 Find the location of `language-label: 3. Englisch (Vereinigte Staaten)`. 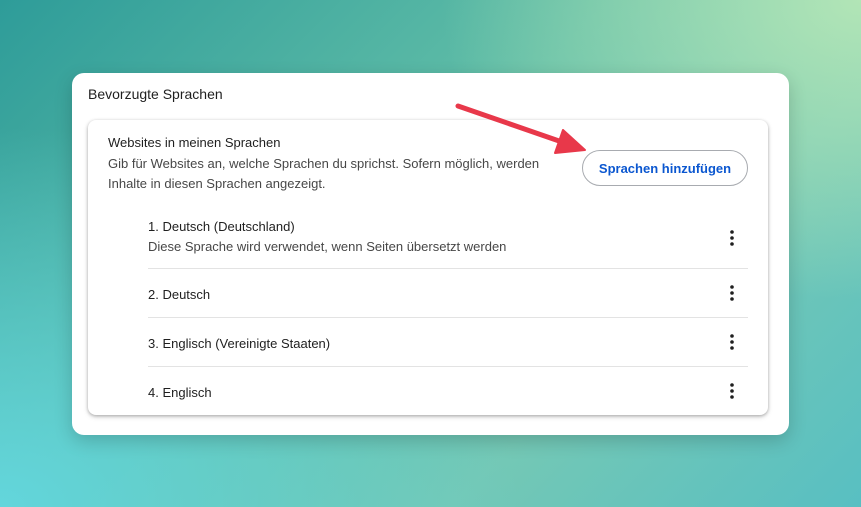

language-label: 3. Englisch (Vereinigte Staaten) is located at coordinates (239, 343).